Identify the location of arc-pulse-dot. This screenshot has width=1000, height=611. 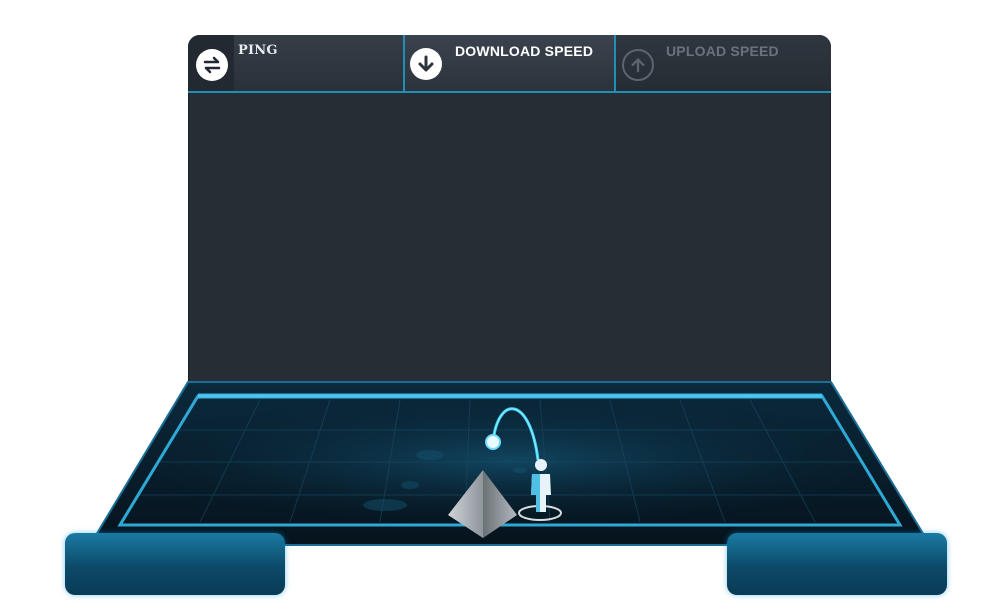
(493, 442).